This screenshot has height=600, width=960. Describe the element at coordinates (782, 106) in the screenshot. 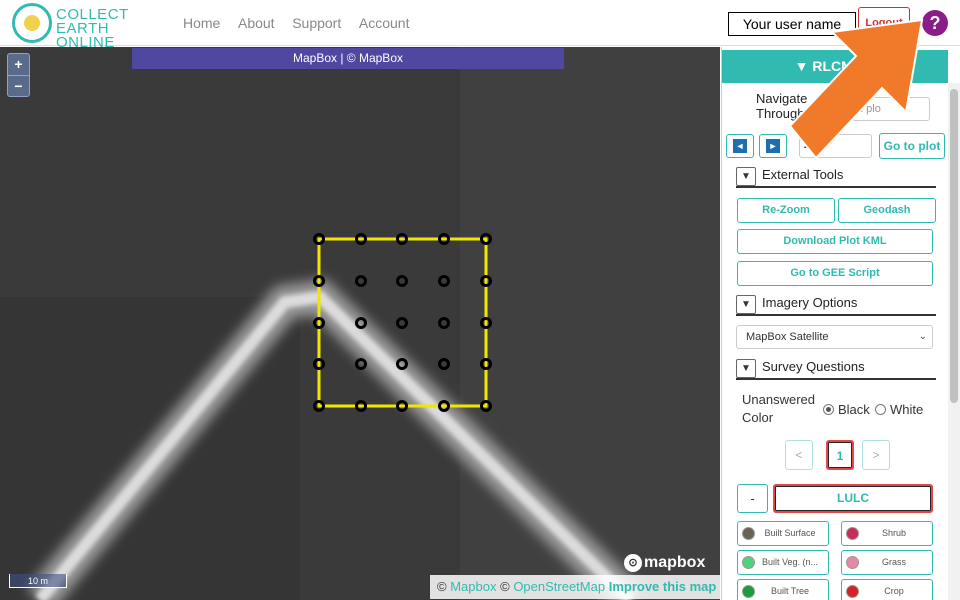

I see `navigate-label: Navigate Through` at that location.